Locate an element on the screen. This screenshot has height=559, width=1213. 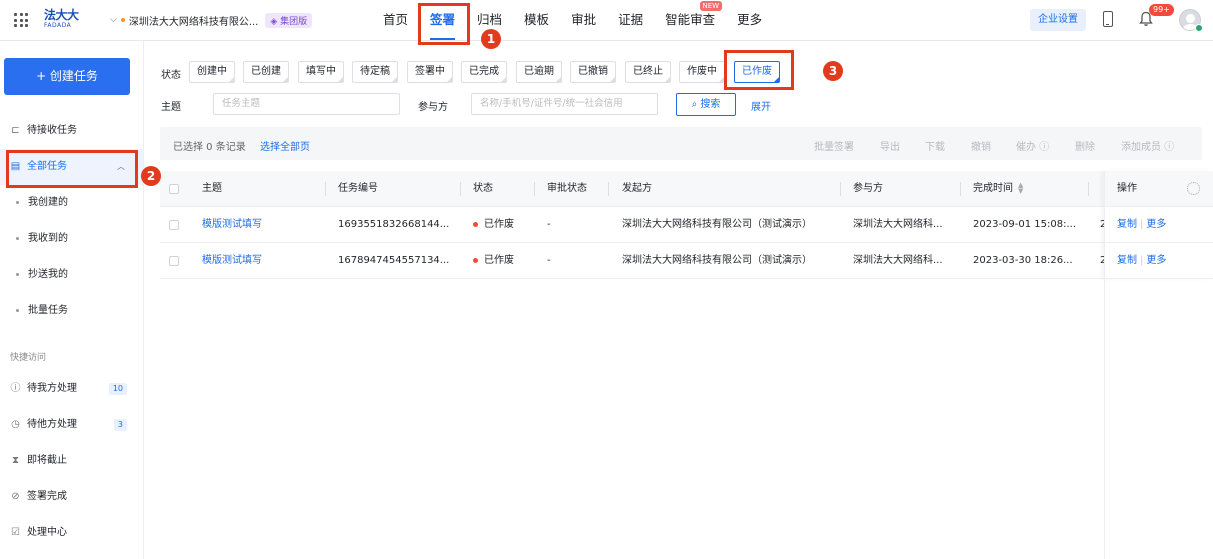
sidebar-subitem-received: 我收到的 is located at coordinates (71, 239).